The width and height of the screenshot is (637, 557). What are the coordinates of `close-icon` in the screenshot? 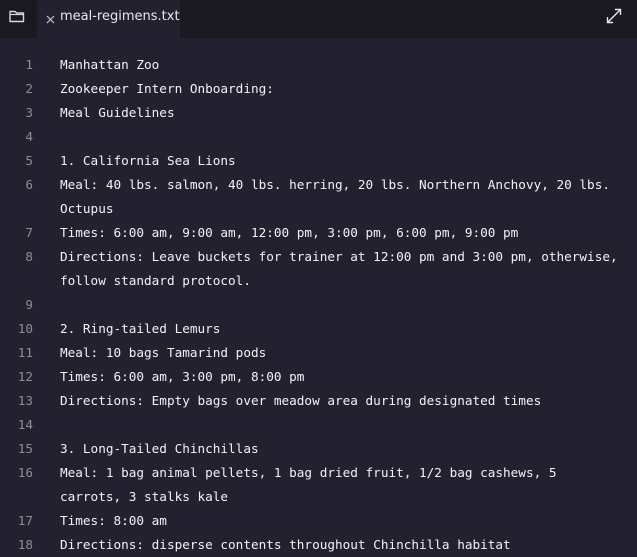 It's located at (50, 19).